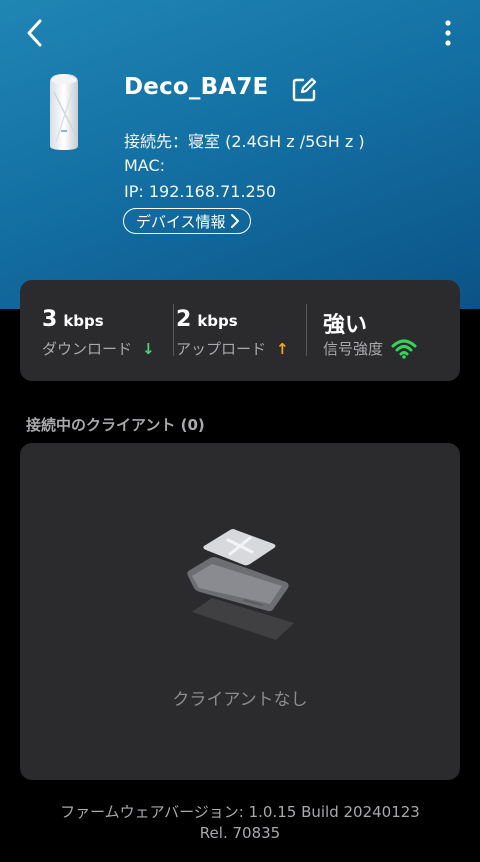  I want to click on upload-number: 2, so click(184, 319).